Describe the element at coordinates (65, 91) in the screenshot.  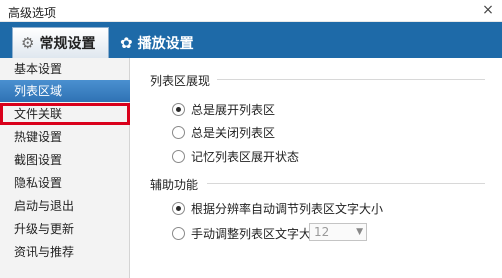
I see `sidebar-item-list-area: 列表区域` at that location.